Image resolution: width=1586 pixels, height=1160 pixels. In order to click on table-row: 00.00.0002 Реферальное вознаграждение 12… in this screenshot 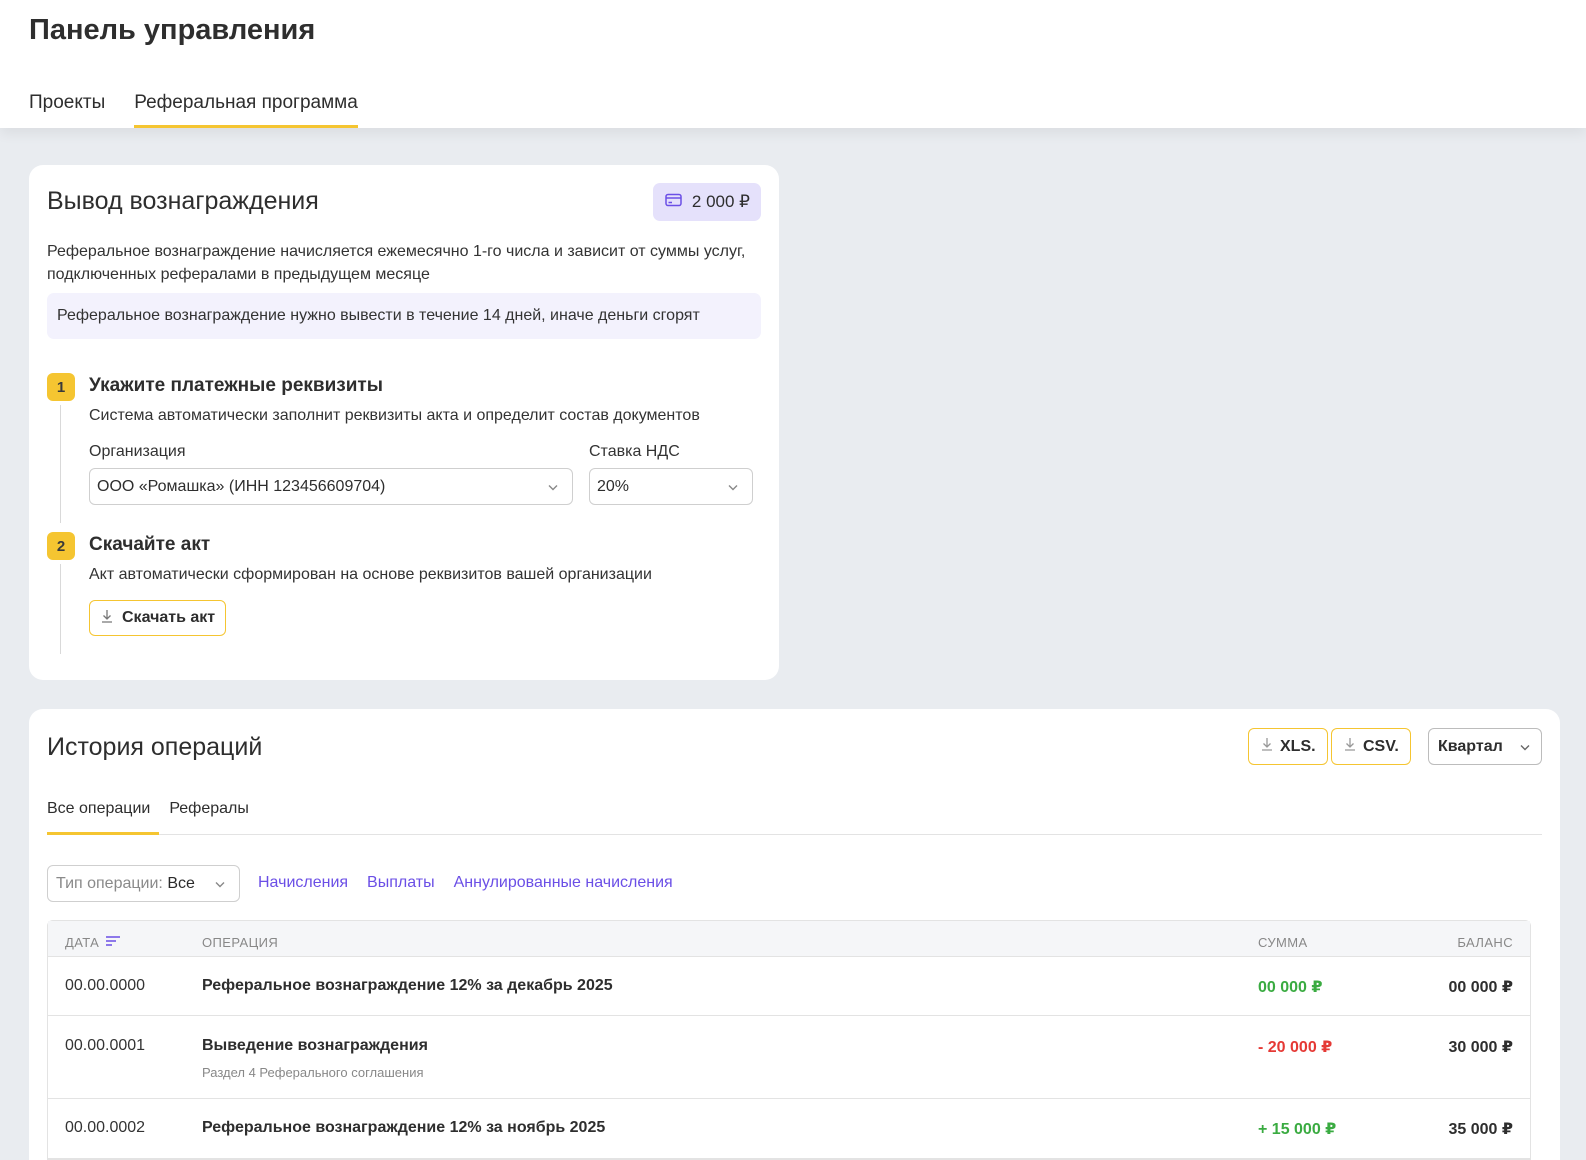, I will do `click(789, 1129)`.